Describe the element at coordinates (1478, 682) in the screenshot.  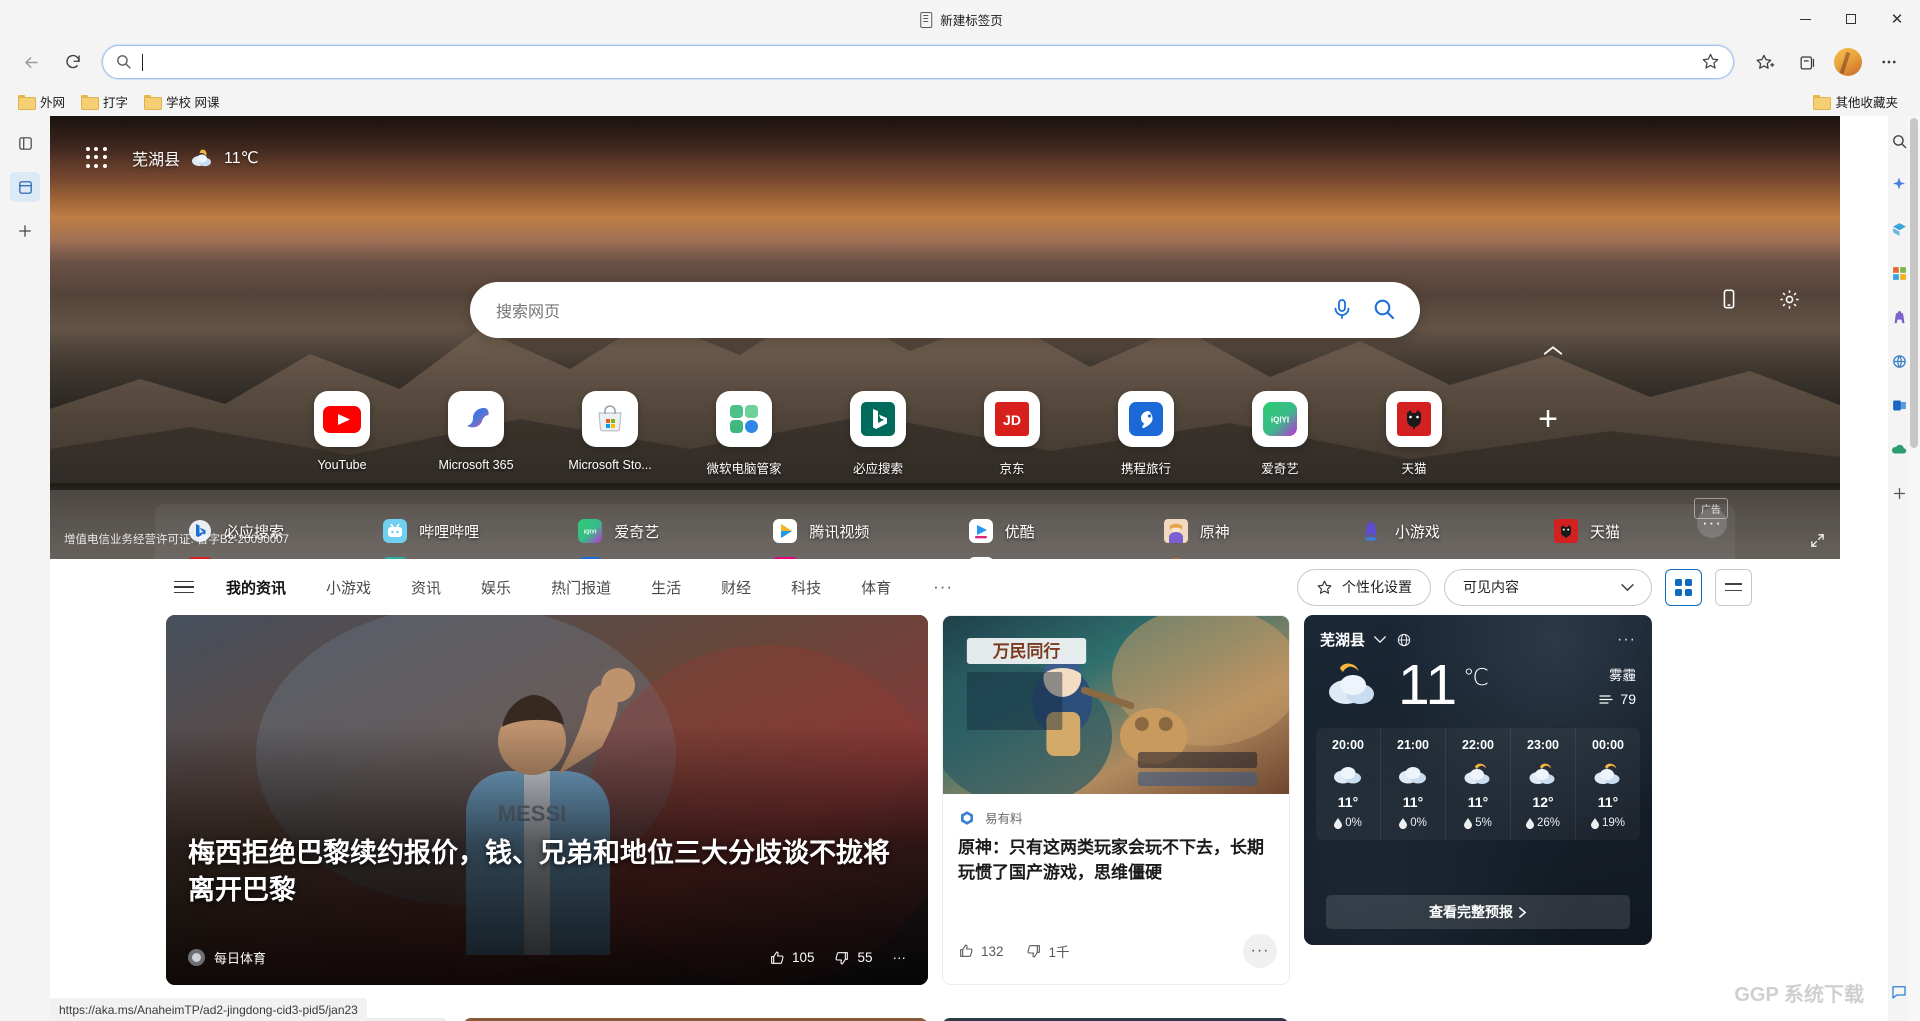
I see `weather-current: 11 ℃ 雾霾 79` at that location.